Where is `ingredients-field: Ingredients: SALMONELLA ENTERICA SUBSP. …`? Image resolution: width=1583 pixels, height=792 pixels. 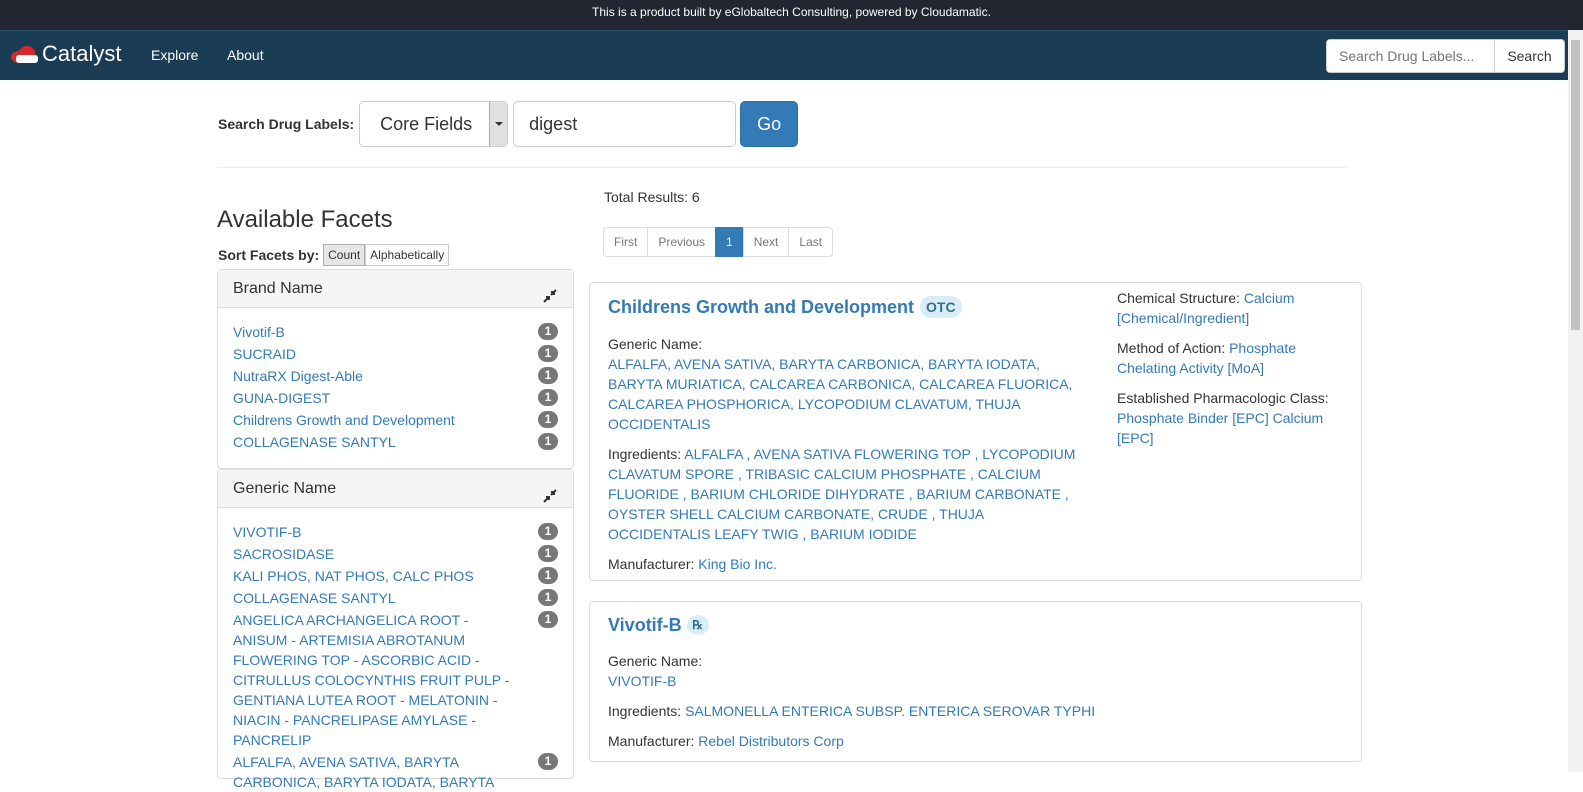 ingredients-field: Ingredients: SALMONELLA ENTERICA SUBSP. … is located at coordinates (978, 711).